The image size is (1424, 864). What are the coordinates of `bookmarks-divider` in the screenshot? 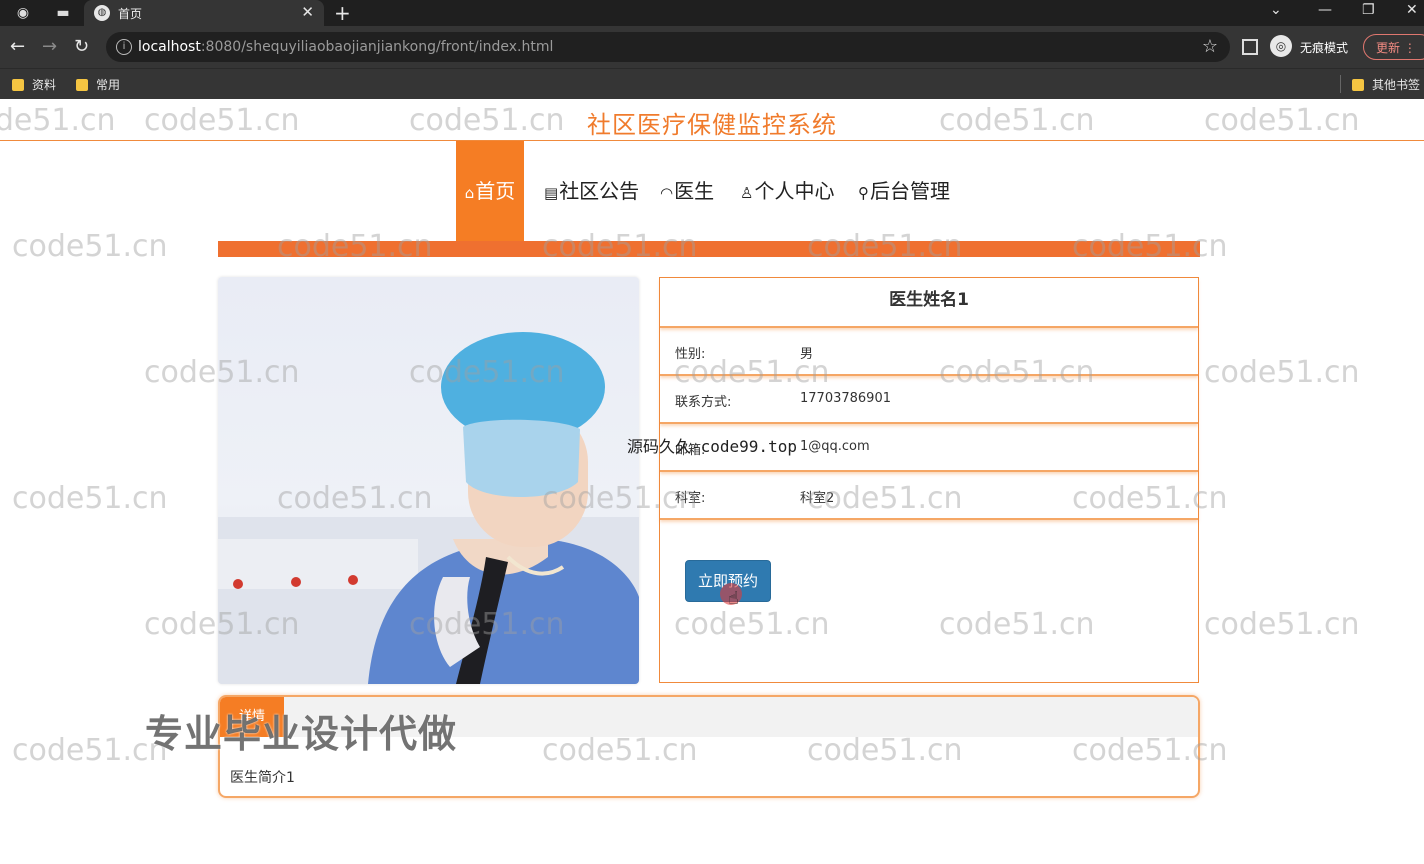 It's located at (1340, 84).